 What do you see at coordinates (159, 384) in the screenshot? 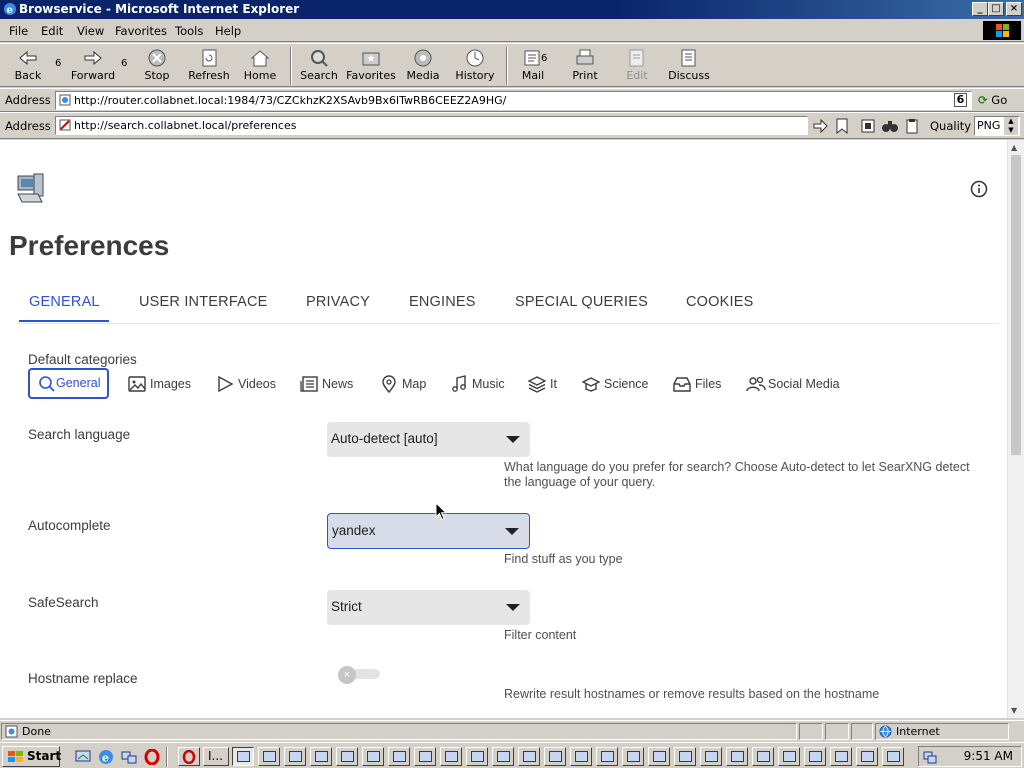
I see `category-images: Images` at bounding box center [159, 384].